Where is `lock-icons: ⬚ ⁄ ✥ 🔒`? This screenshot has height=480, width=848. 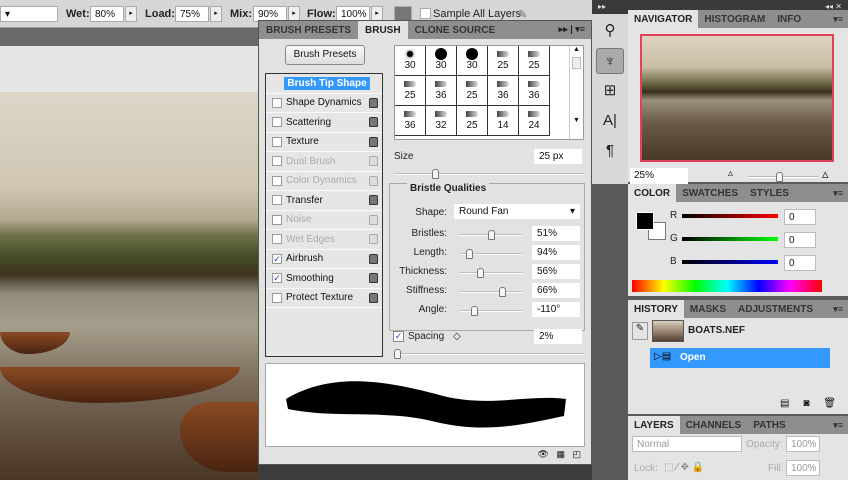 lock-icons: ⬚ ⁄ ✥ 🔒 is located at coordinates (684, 467).